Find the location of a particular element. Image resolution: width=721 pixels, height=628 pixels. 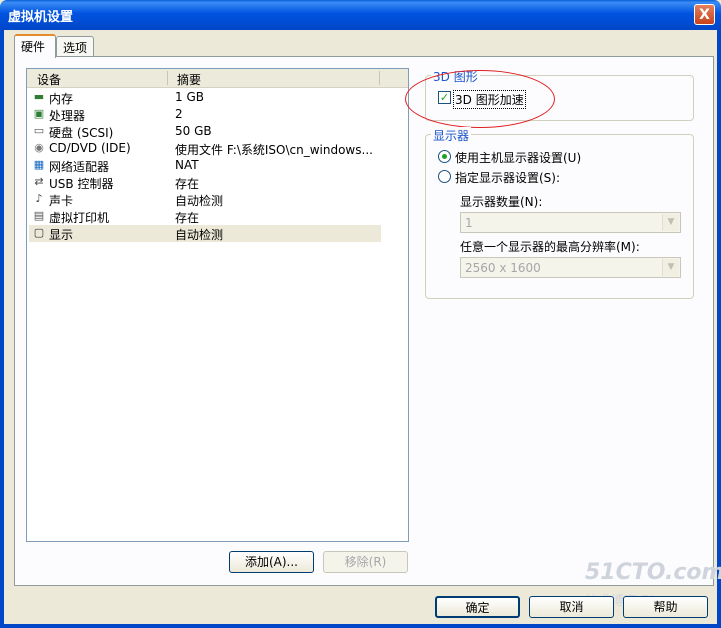

device-row: ⇄ USB 控制器 存在 is located at coordinates (205, 183).